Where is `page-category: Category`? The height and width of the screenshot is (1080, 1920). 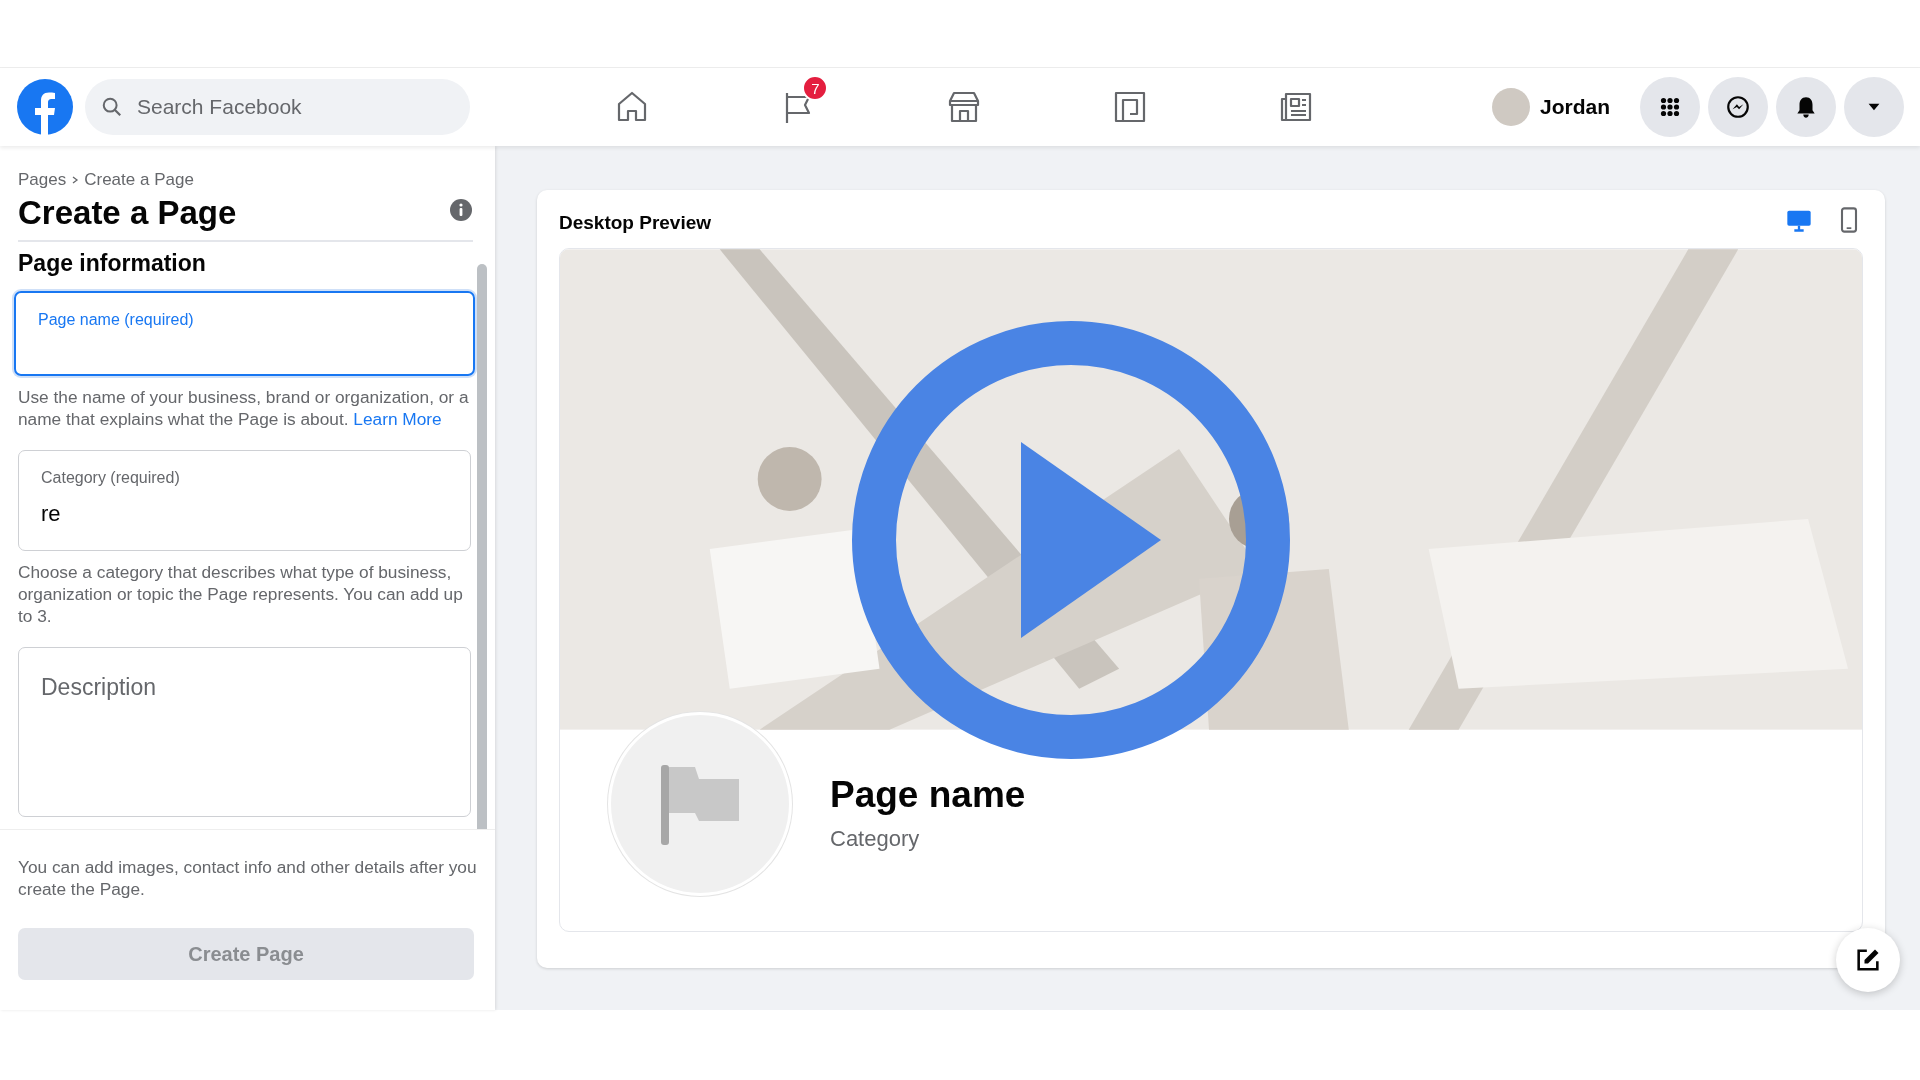
page-category: Category is located at coordinates (875, 839).